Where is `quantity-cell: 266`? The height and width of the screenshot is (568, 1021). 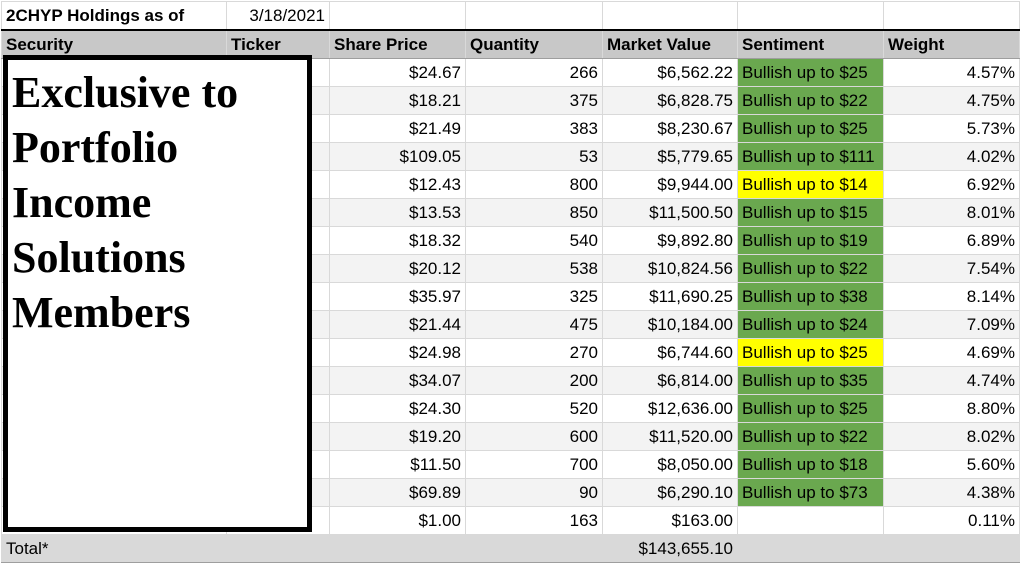 quantity-cell: 266 is located at coordinates (534, 72).